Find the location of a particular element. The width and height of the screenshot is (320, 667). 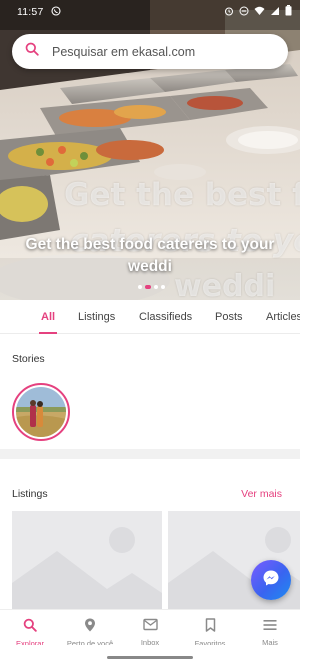

location-pin-icon is located at coordinates (90, 627).